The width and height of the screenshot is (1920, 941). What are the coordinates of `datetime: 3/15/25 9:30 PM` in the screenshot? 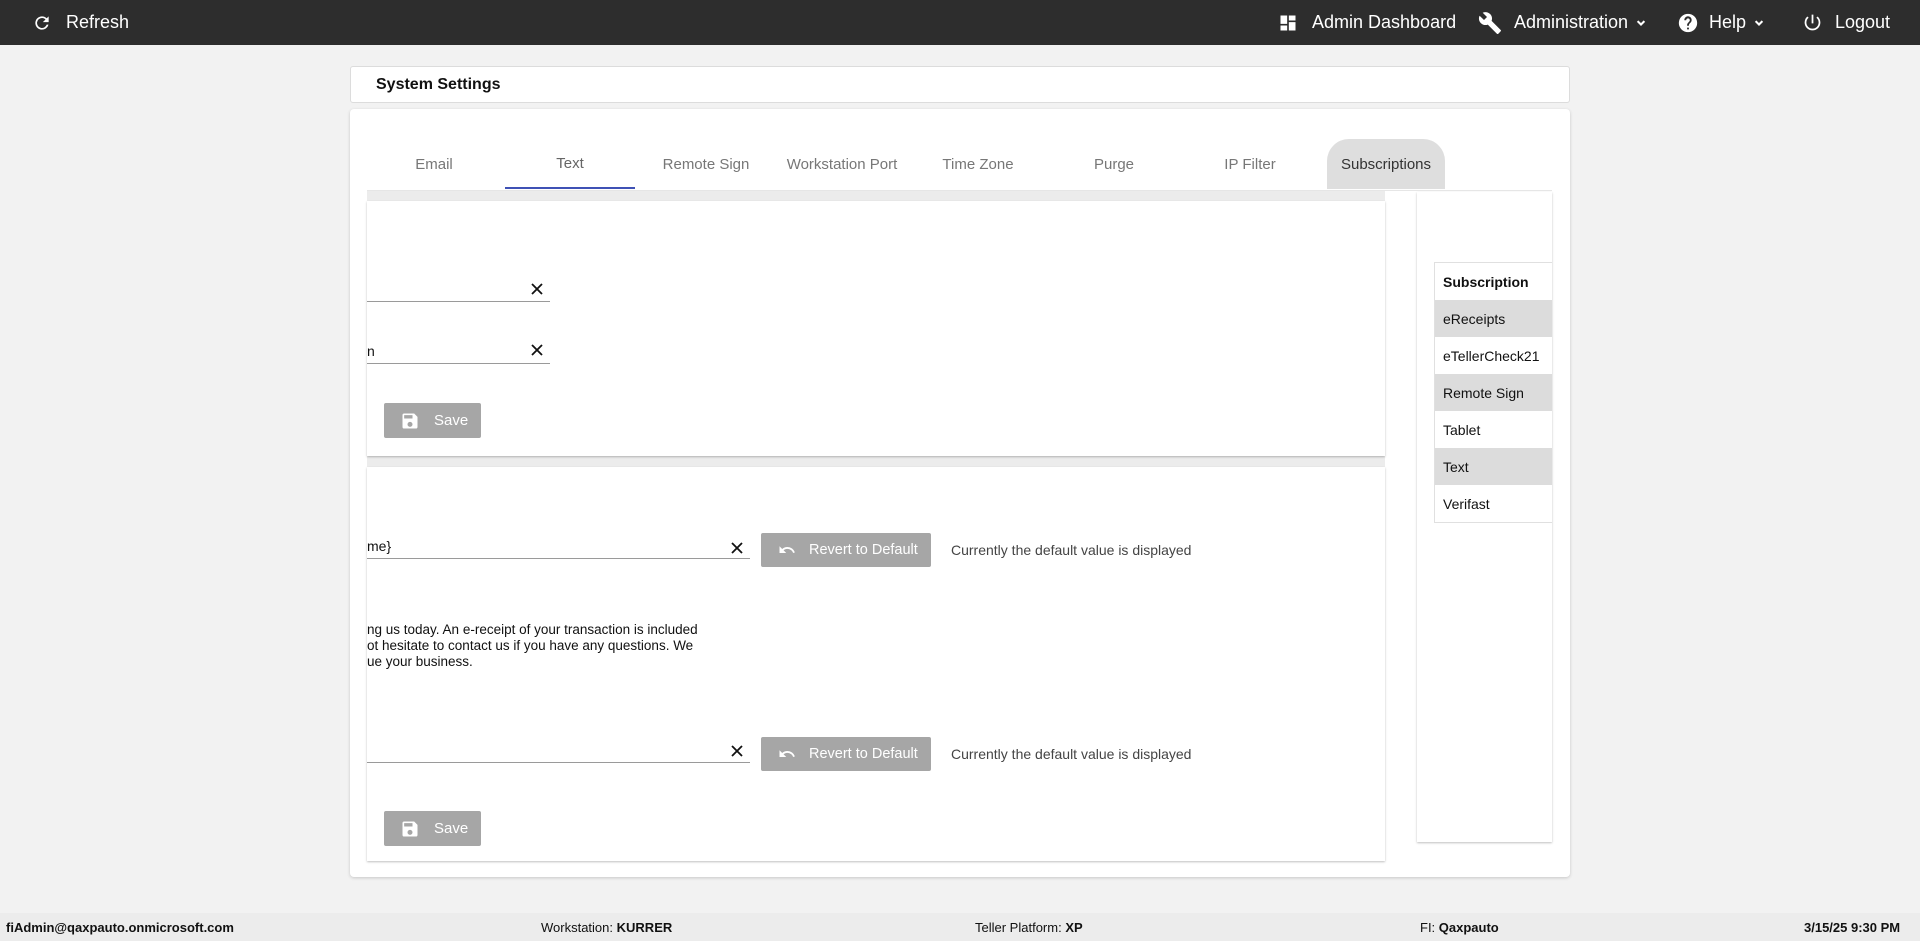 It's located at (1852, 927).